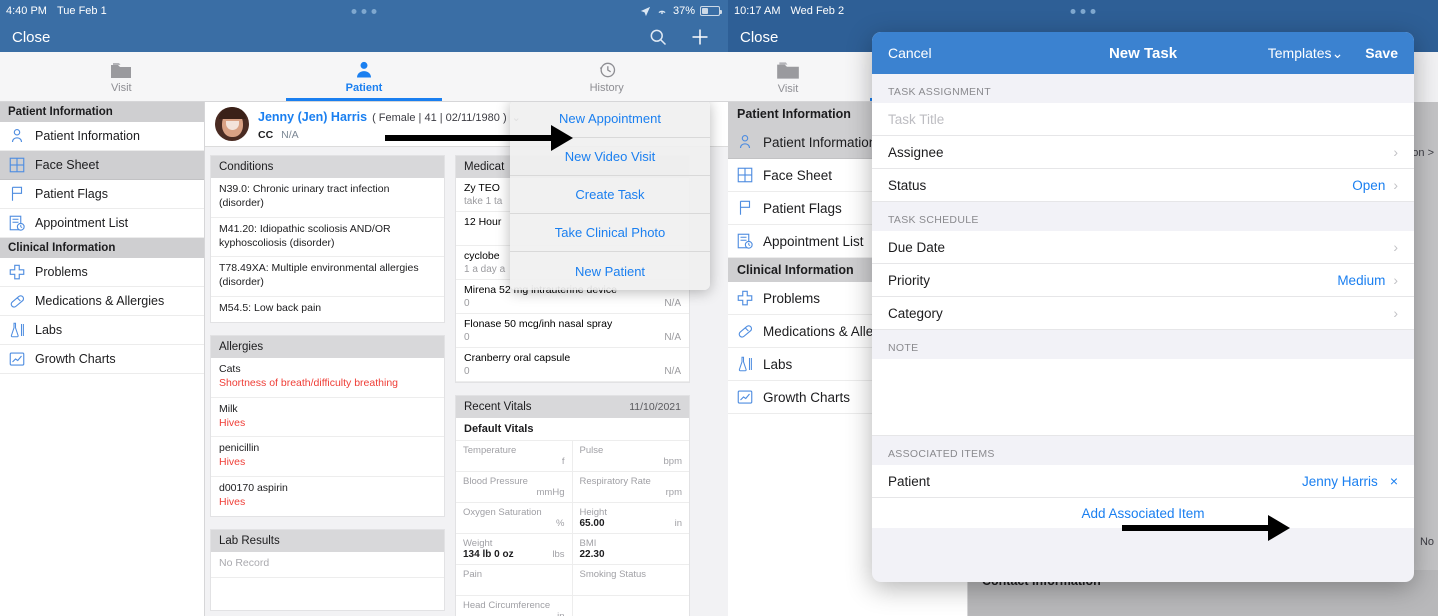  I want to click on vital-cell: Blood Pressure mmHg, so click(514, 487).